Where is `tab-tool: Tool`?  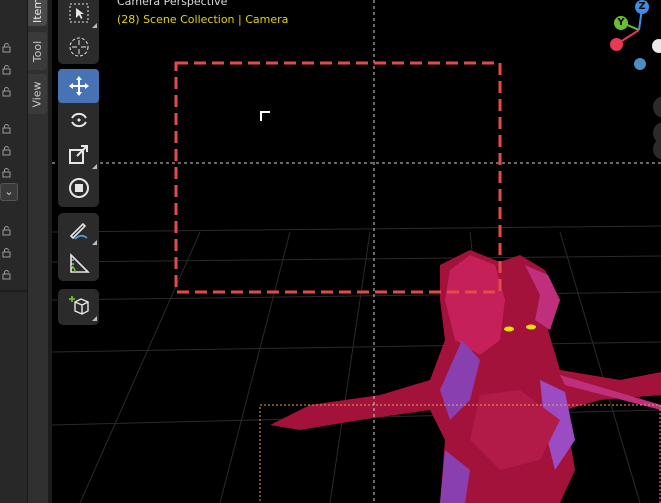
tab-tool: Tool is located at coordinates (37, 51).